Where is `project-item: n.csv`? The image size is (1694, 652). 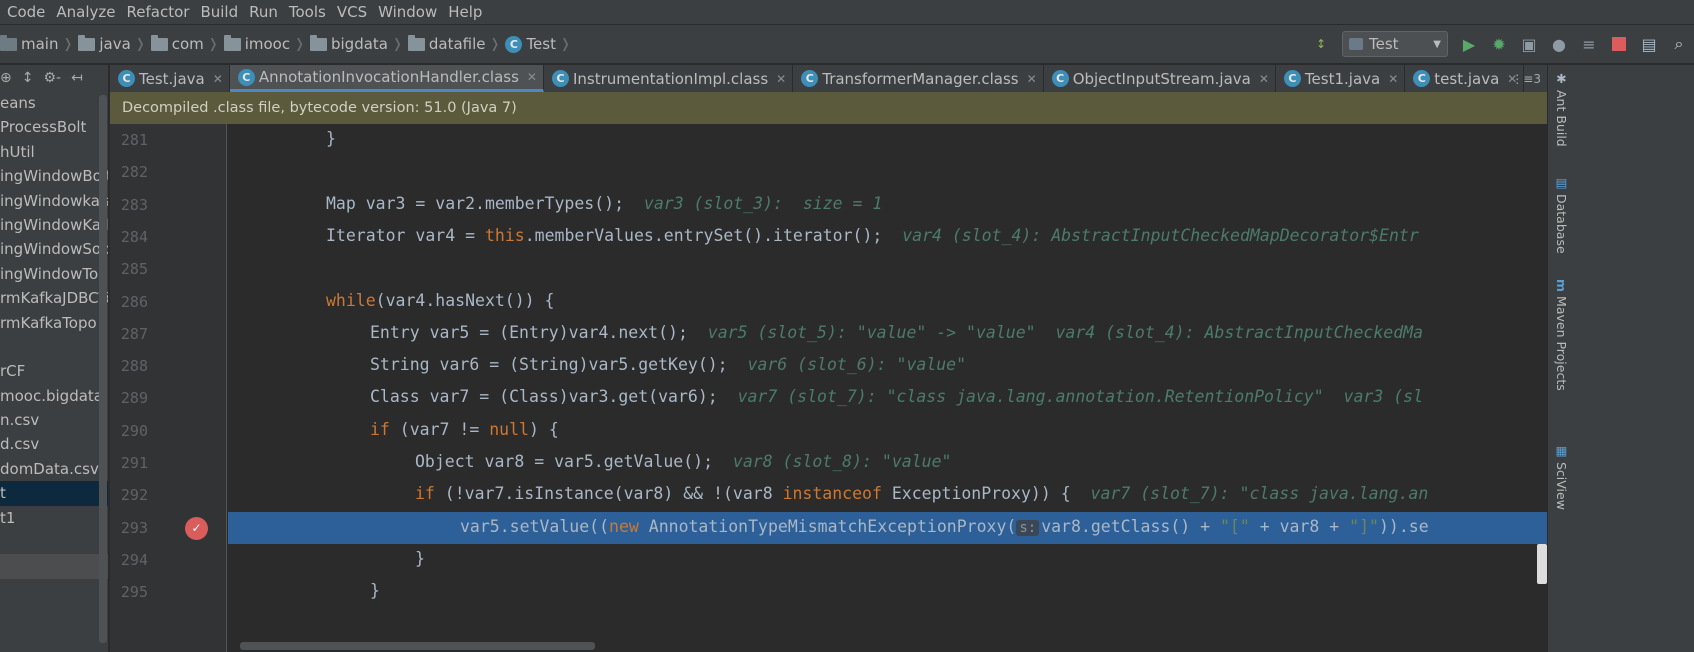
project-item: n.csv is located at coordinates (54, 420).